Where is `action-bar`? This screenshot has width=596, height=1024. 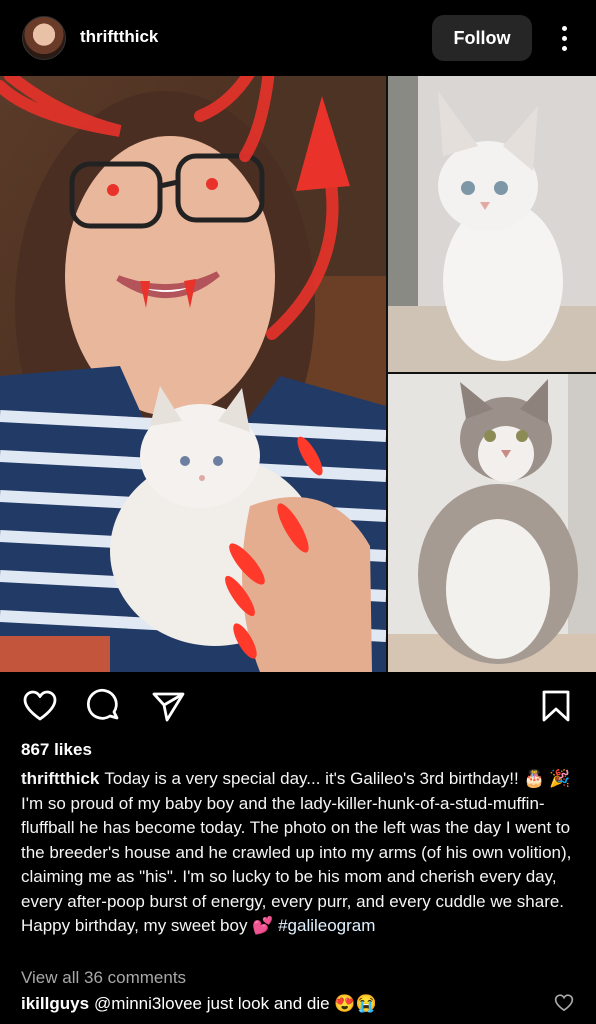 action-bar is located at coordinates (298, 706).